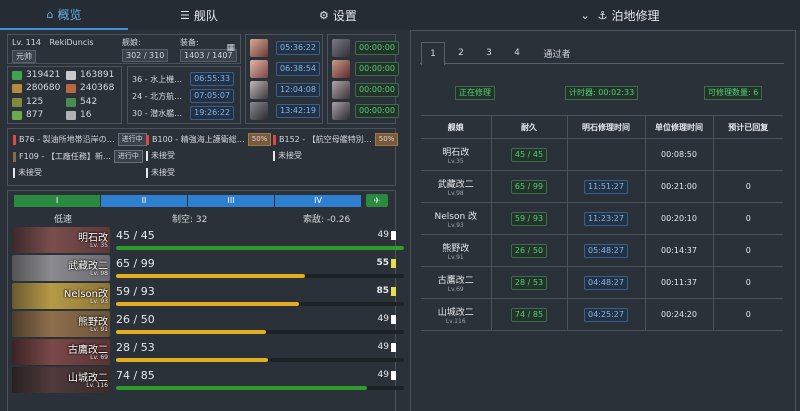 The height and width of the screenshot is (411, 800). I want to click on ship-level: Lv.93, so click(455, 225).